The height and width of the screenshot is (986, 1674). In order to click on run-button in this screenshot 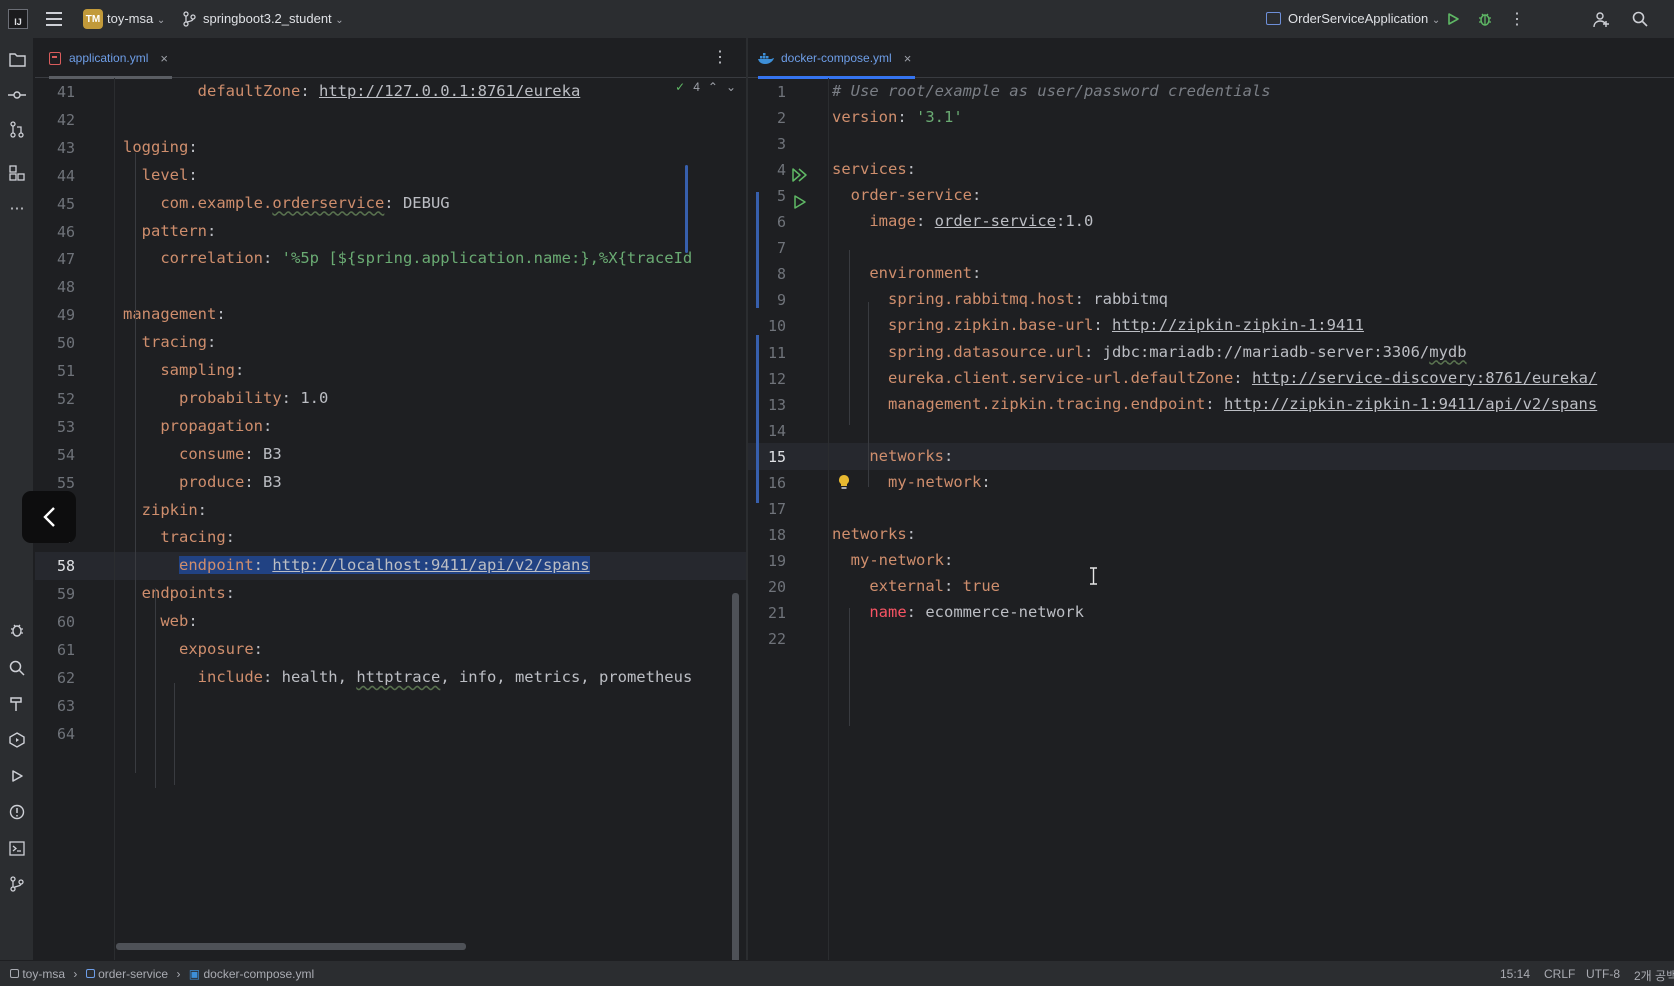, I will do `click(1453, 19)`.